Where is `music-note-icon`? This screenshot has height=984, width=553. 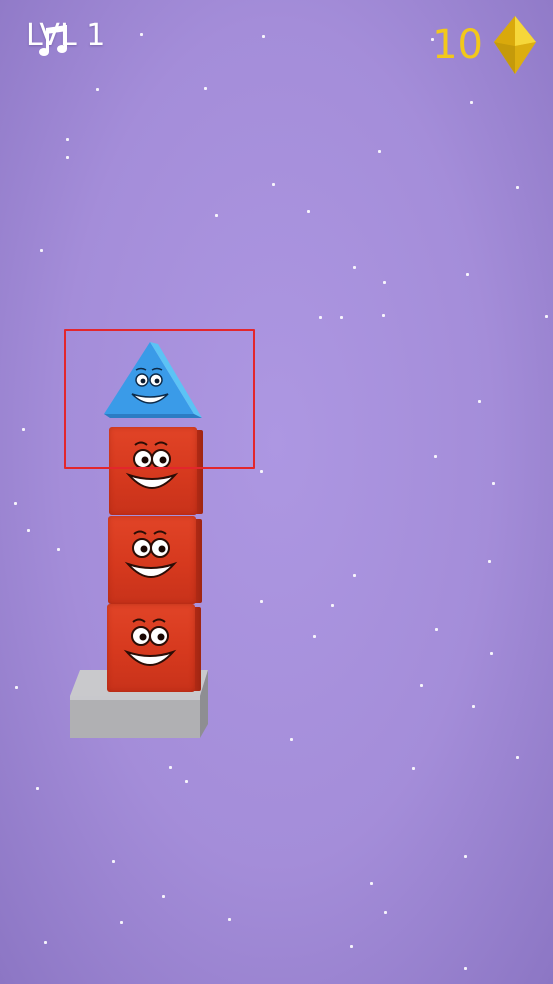
music-note-icon is located at coordinates (58, 42).